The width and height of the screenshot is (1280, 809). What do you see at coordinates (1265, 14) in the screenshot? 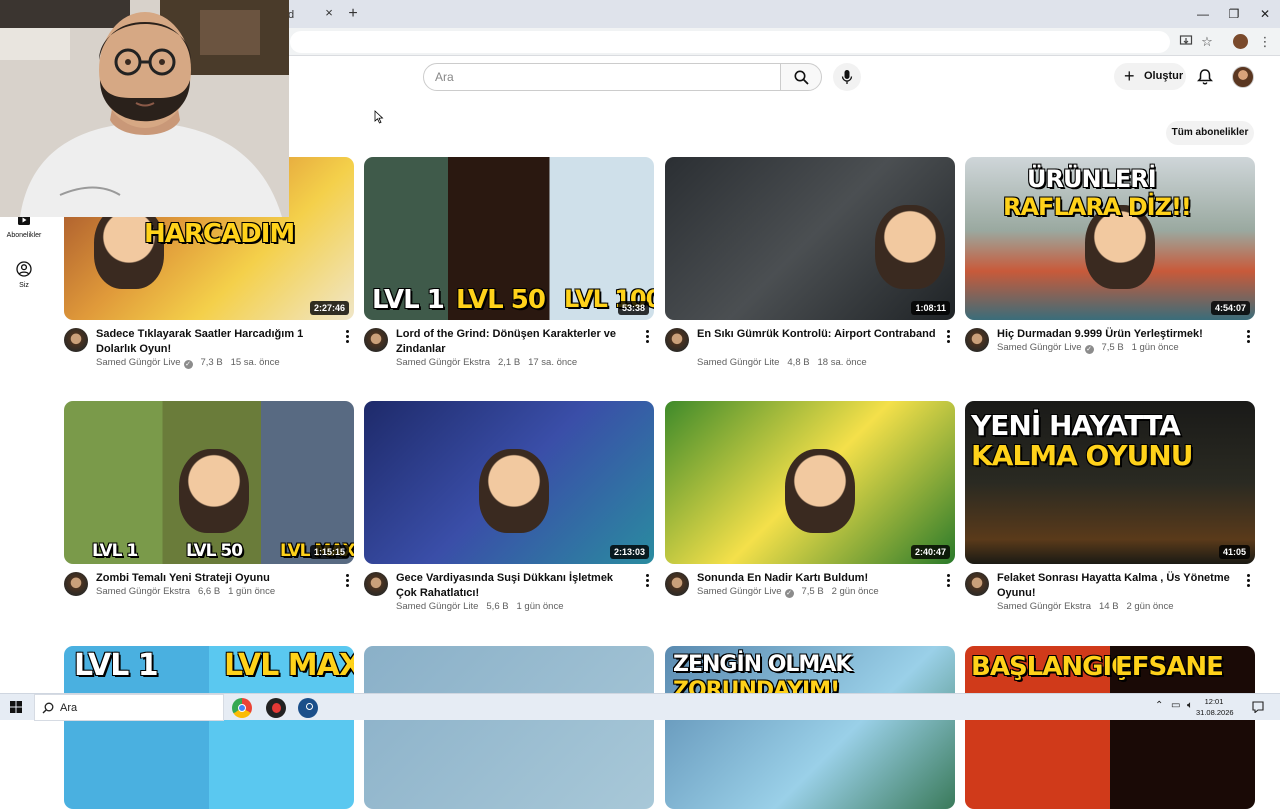
I see `window-close-icon: ✕` at bounding box center [1265, 14].